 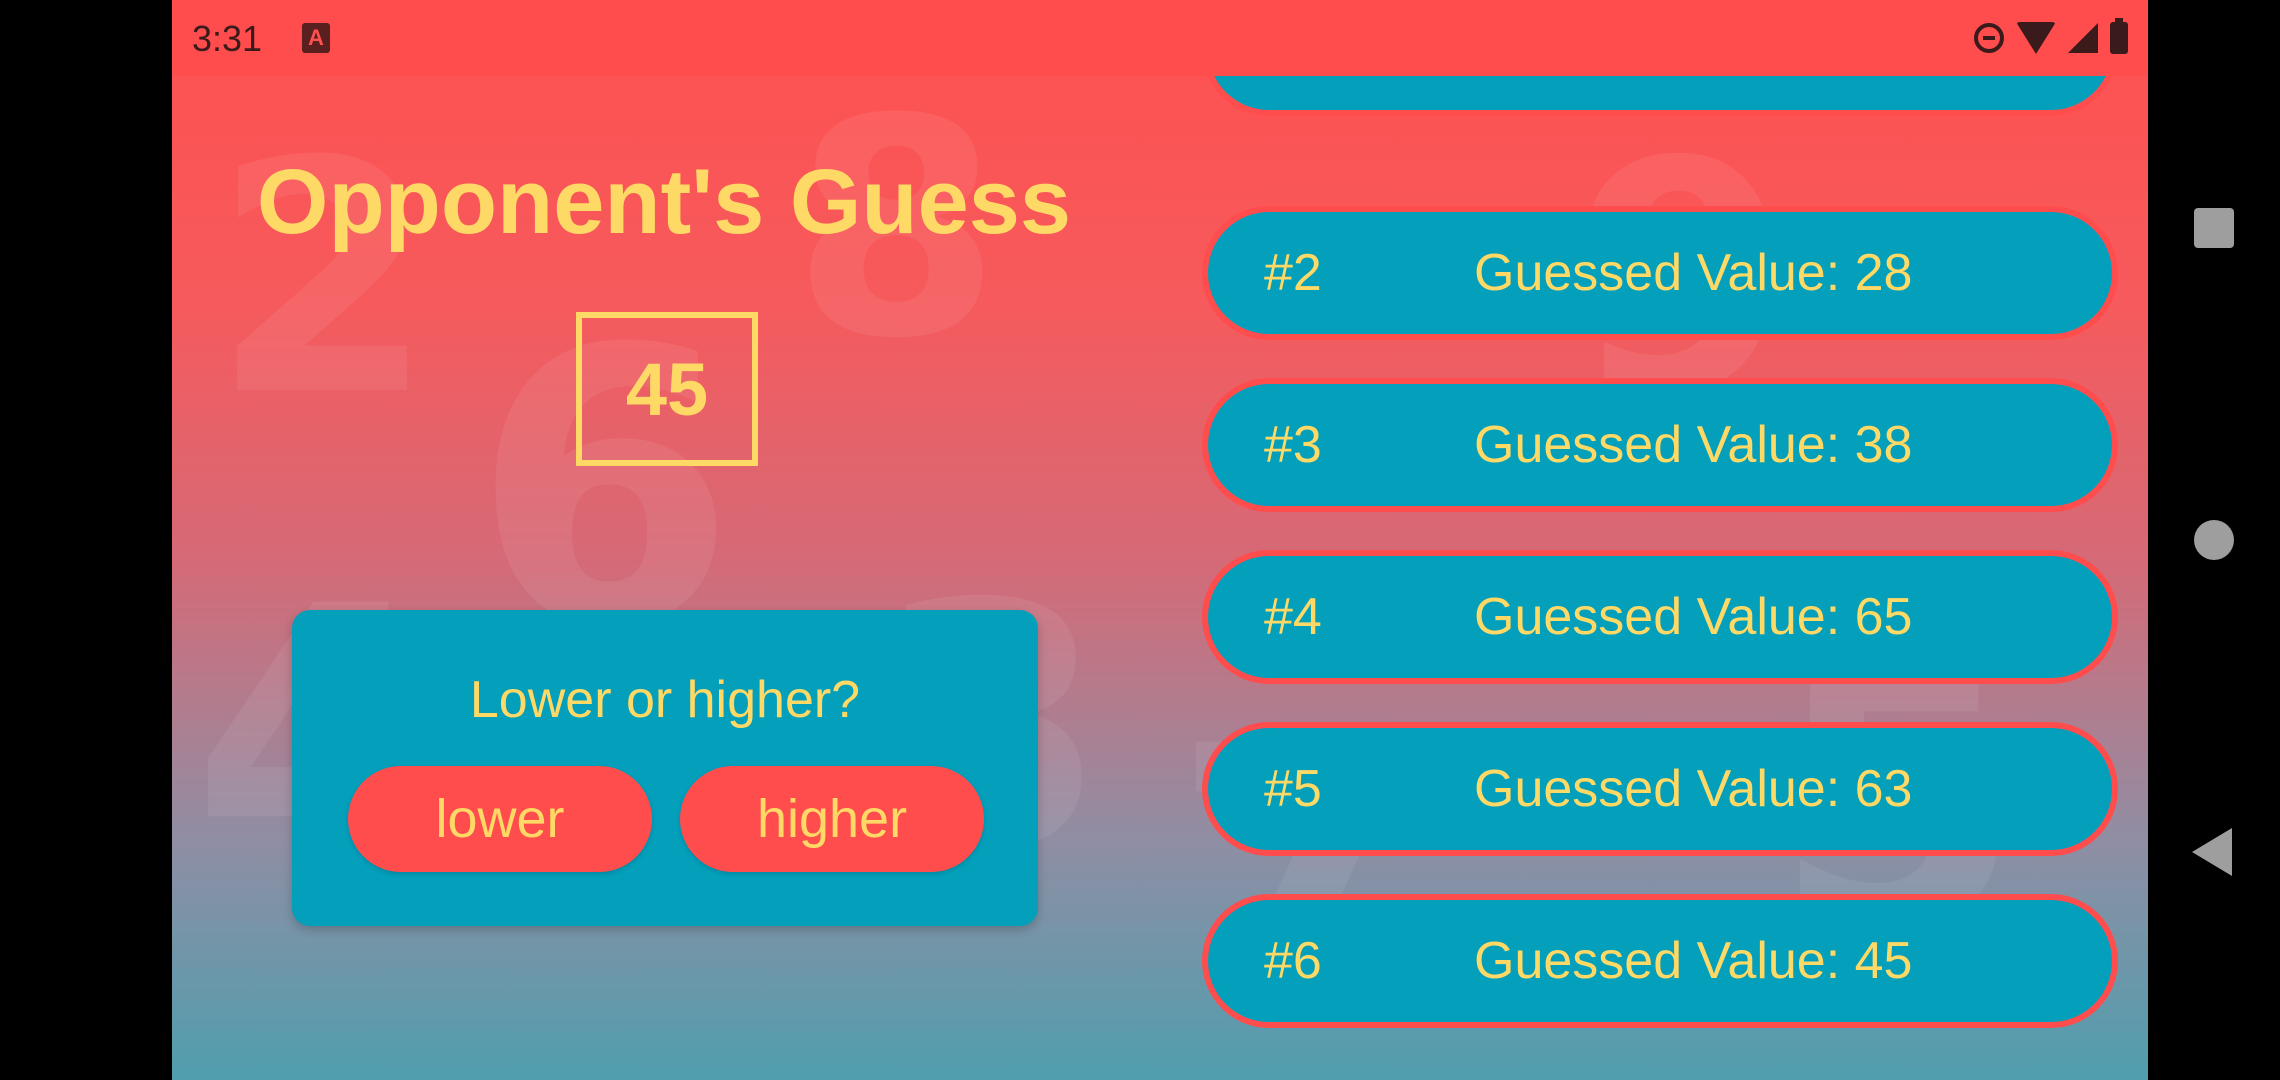 What do you see at coordinates (2083, 38) in the screenshot?
I see `signal-icon` at bounding box center [2083, 38].